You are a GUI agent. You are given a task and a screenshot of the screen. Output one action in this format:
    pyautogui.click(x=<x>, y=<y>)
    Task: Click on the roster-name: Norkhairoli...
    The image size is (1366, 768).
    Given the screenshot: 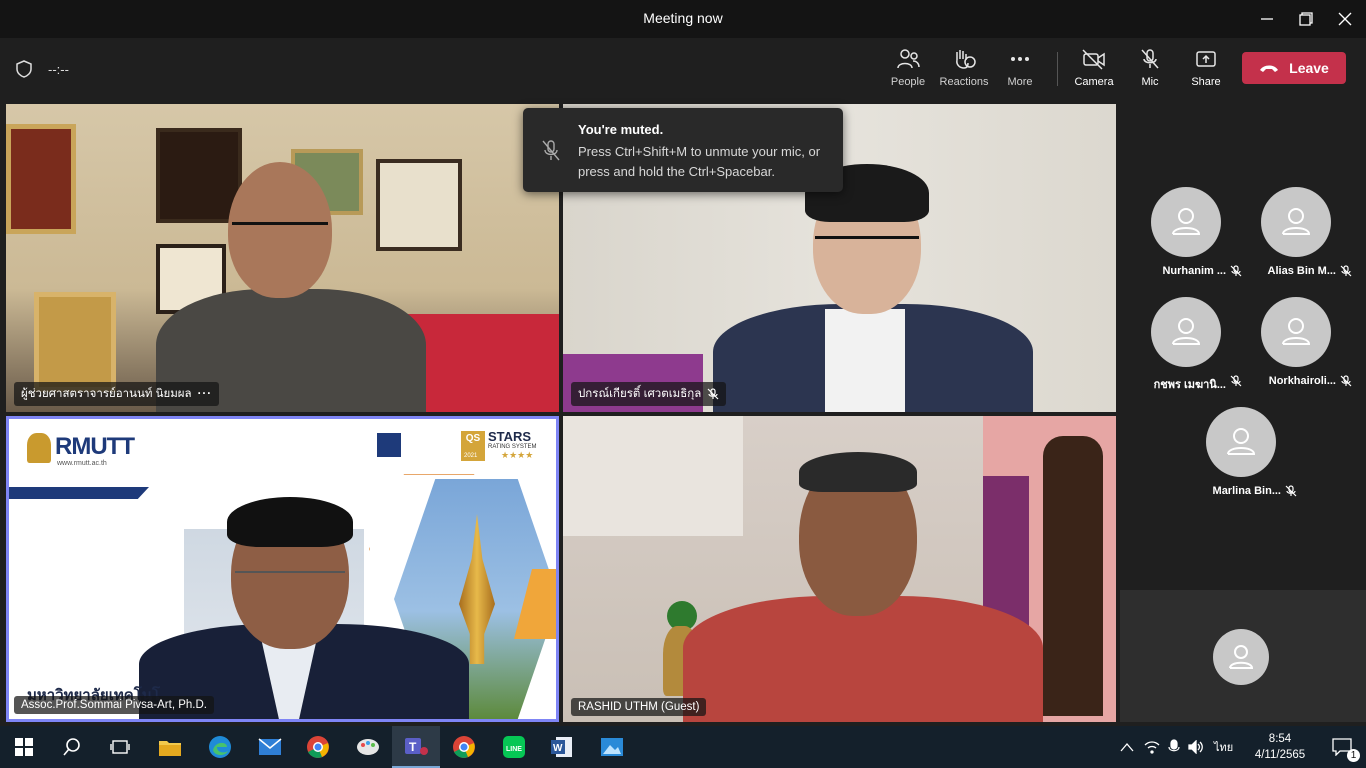 What is the action you would take?
    pyautogui.click(x=1302, y=381)
    